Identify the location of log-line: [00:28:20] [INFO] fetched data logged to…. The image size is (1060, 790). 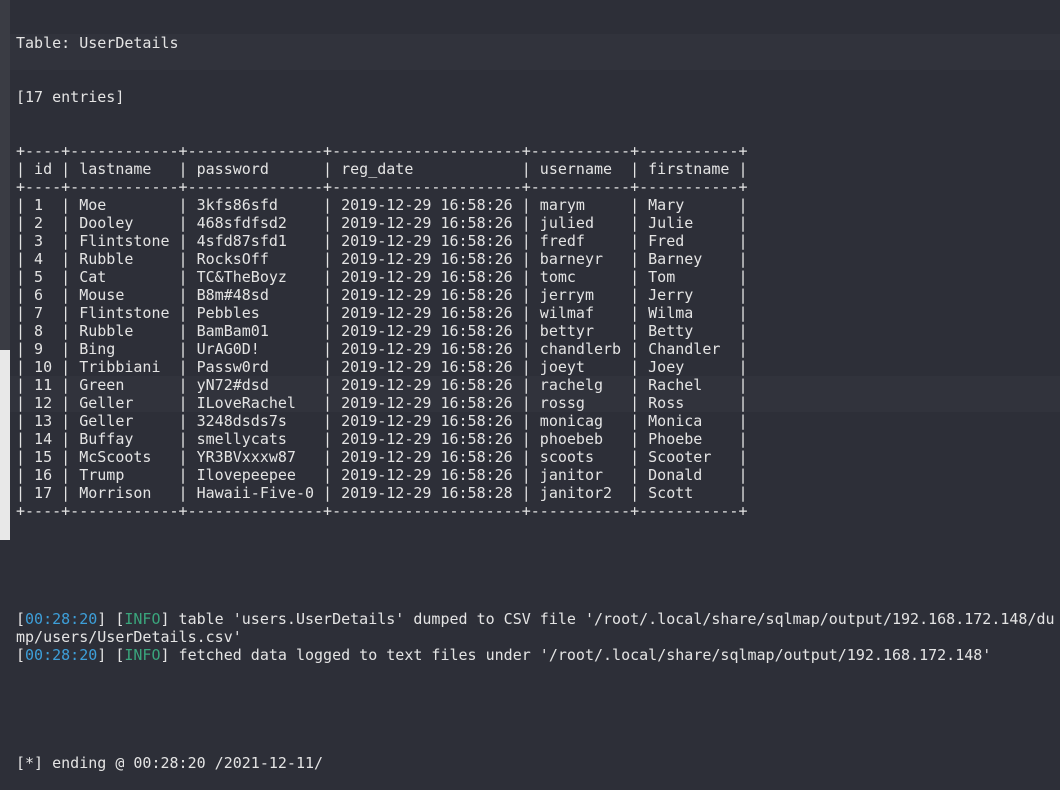
(504, 655).